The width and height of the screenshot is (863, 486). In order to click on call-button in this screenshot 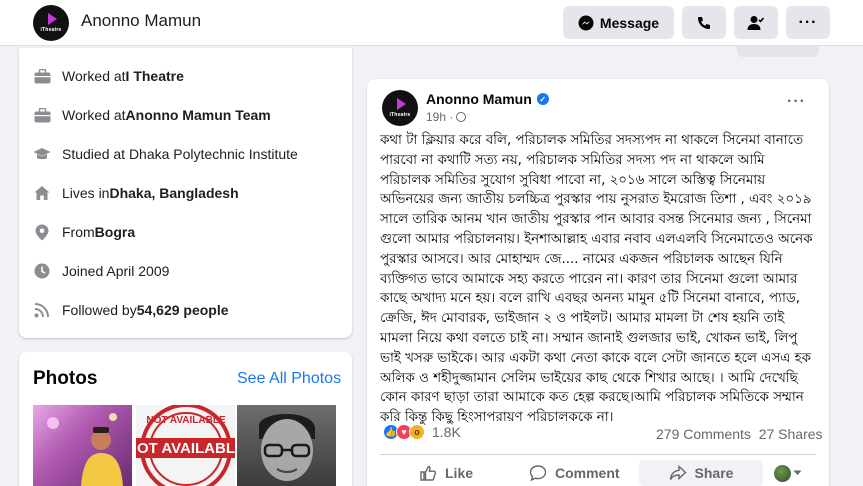, I will do `click(704, 22)`.